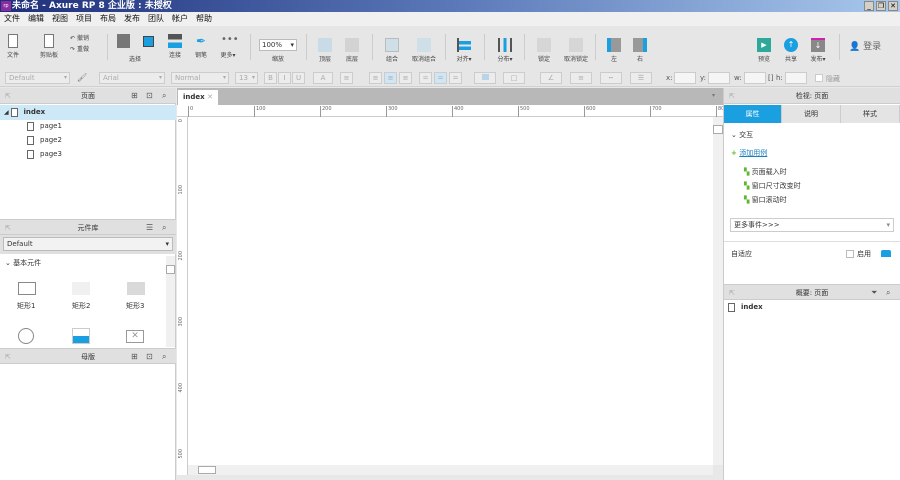 This screenshot has height=480, width=900. What do you see at coordinates (82, 77) in the screenshot?
I see `format-painter-icon: 🖌` at bounding box center [82, 77].